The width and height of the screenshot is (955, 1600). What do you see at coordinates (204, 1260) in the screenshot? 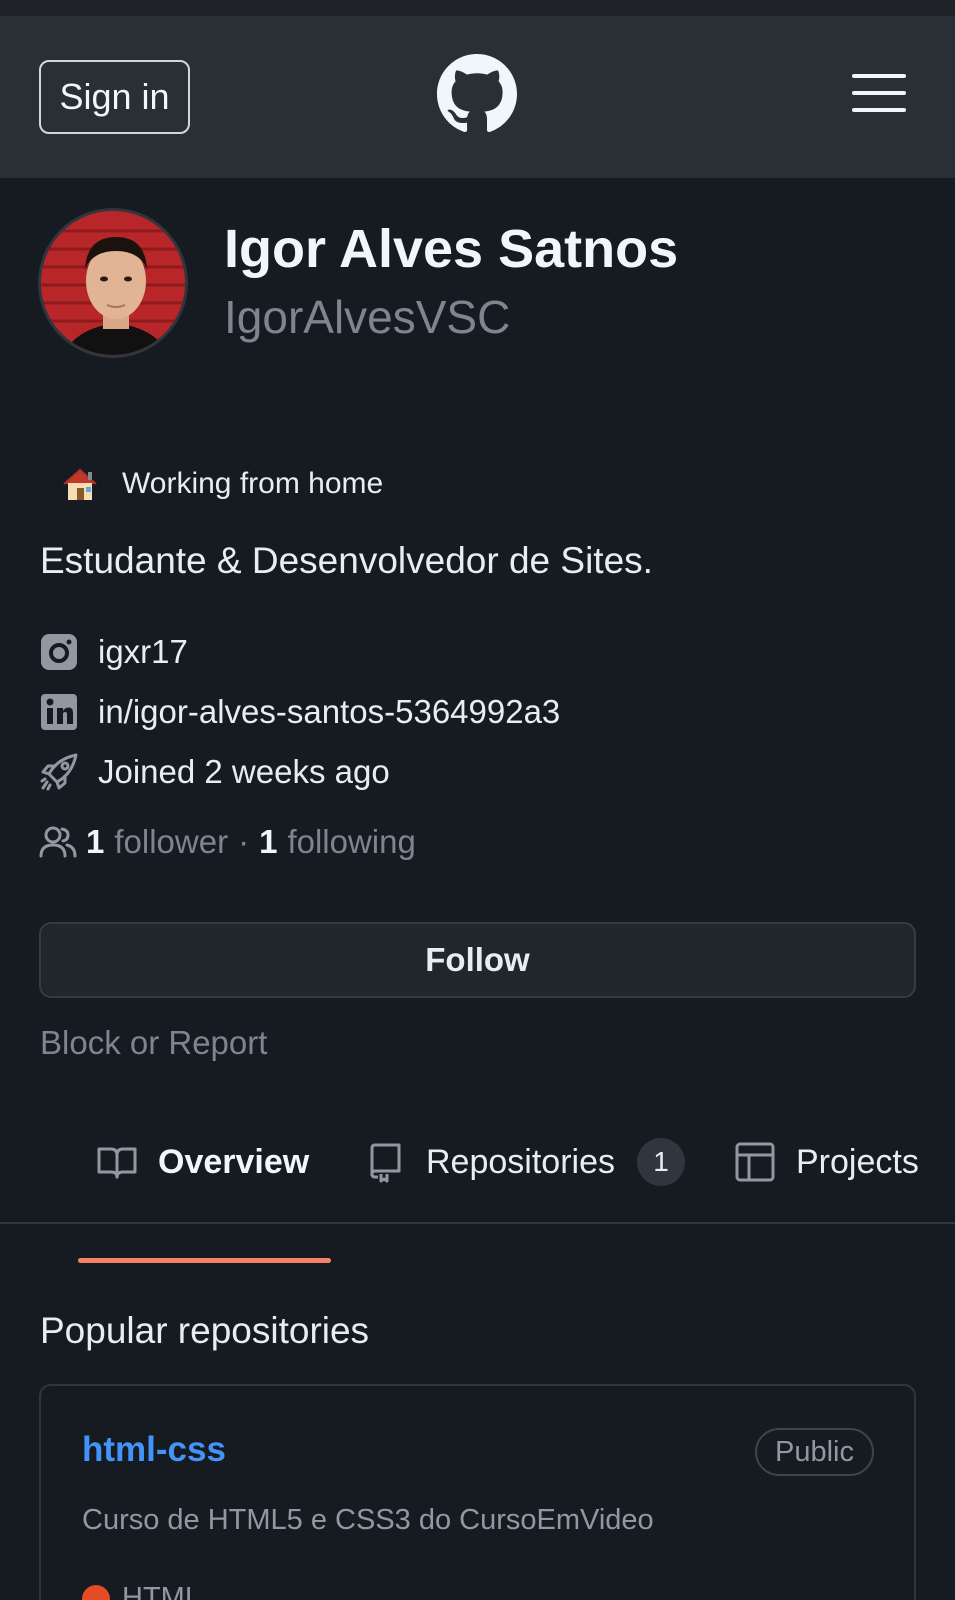
I see `active-tab-underline` at bounding box center [204, 1260].